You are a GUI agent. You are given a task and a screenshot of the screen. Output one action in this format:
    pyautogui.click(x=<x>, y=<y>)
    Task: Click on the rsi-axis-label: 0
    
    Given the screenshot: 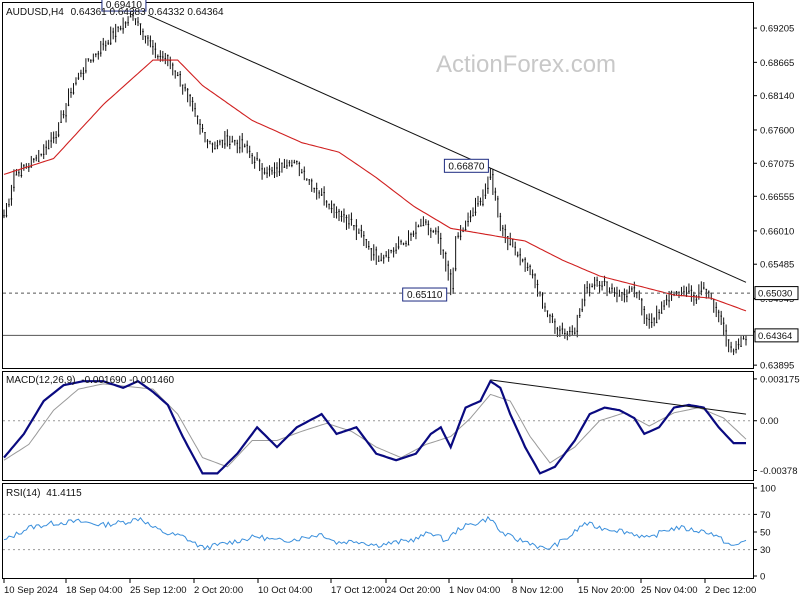 What is the action you would take?
    pyautogui.click(x=762, y=577)
    